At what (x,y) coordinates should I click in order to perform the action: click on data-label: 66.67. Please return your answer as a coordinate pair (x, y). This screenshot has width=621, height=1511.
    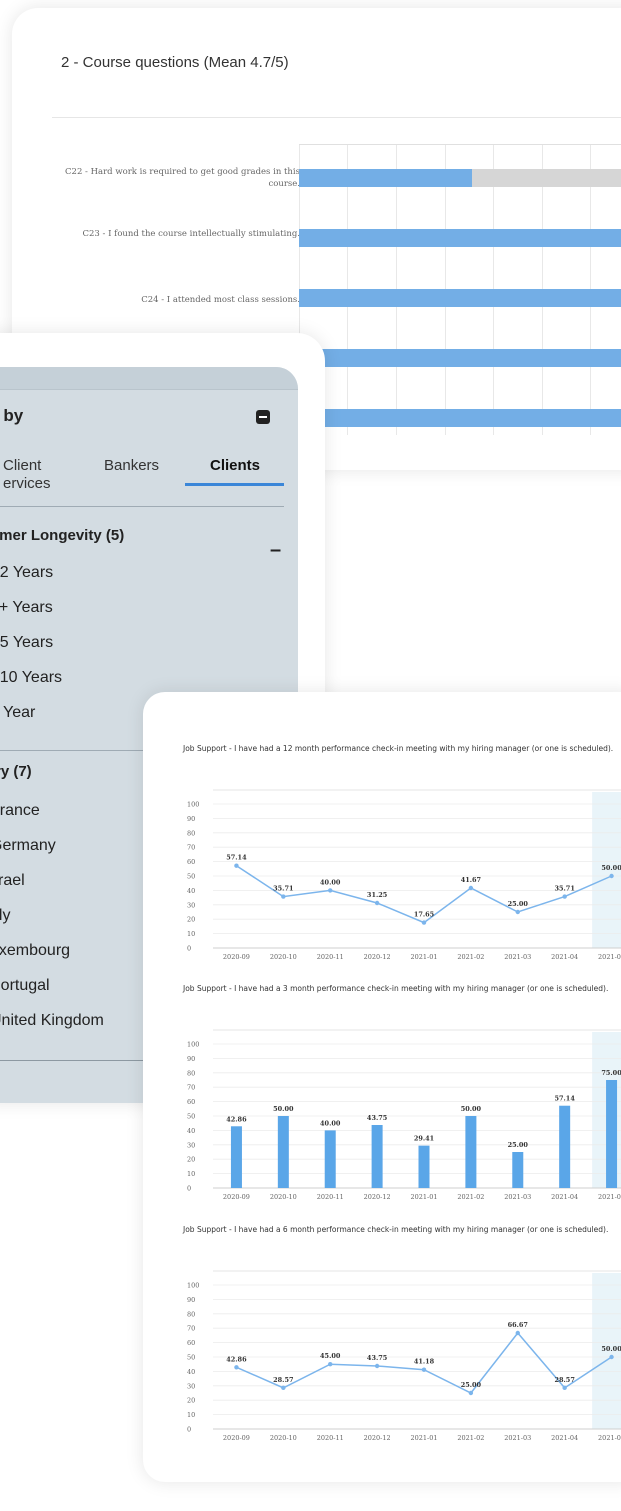
    Looking at the image, I should click on (518, 1325).